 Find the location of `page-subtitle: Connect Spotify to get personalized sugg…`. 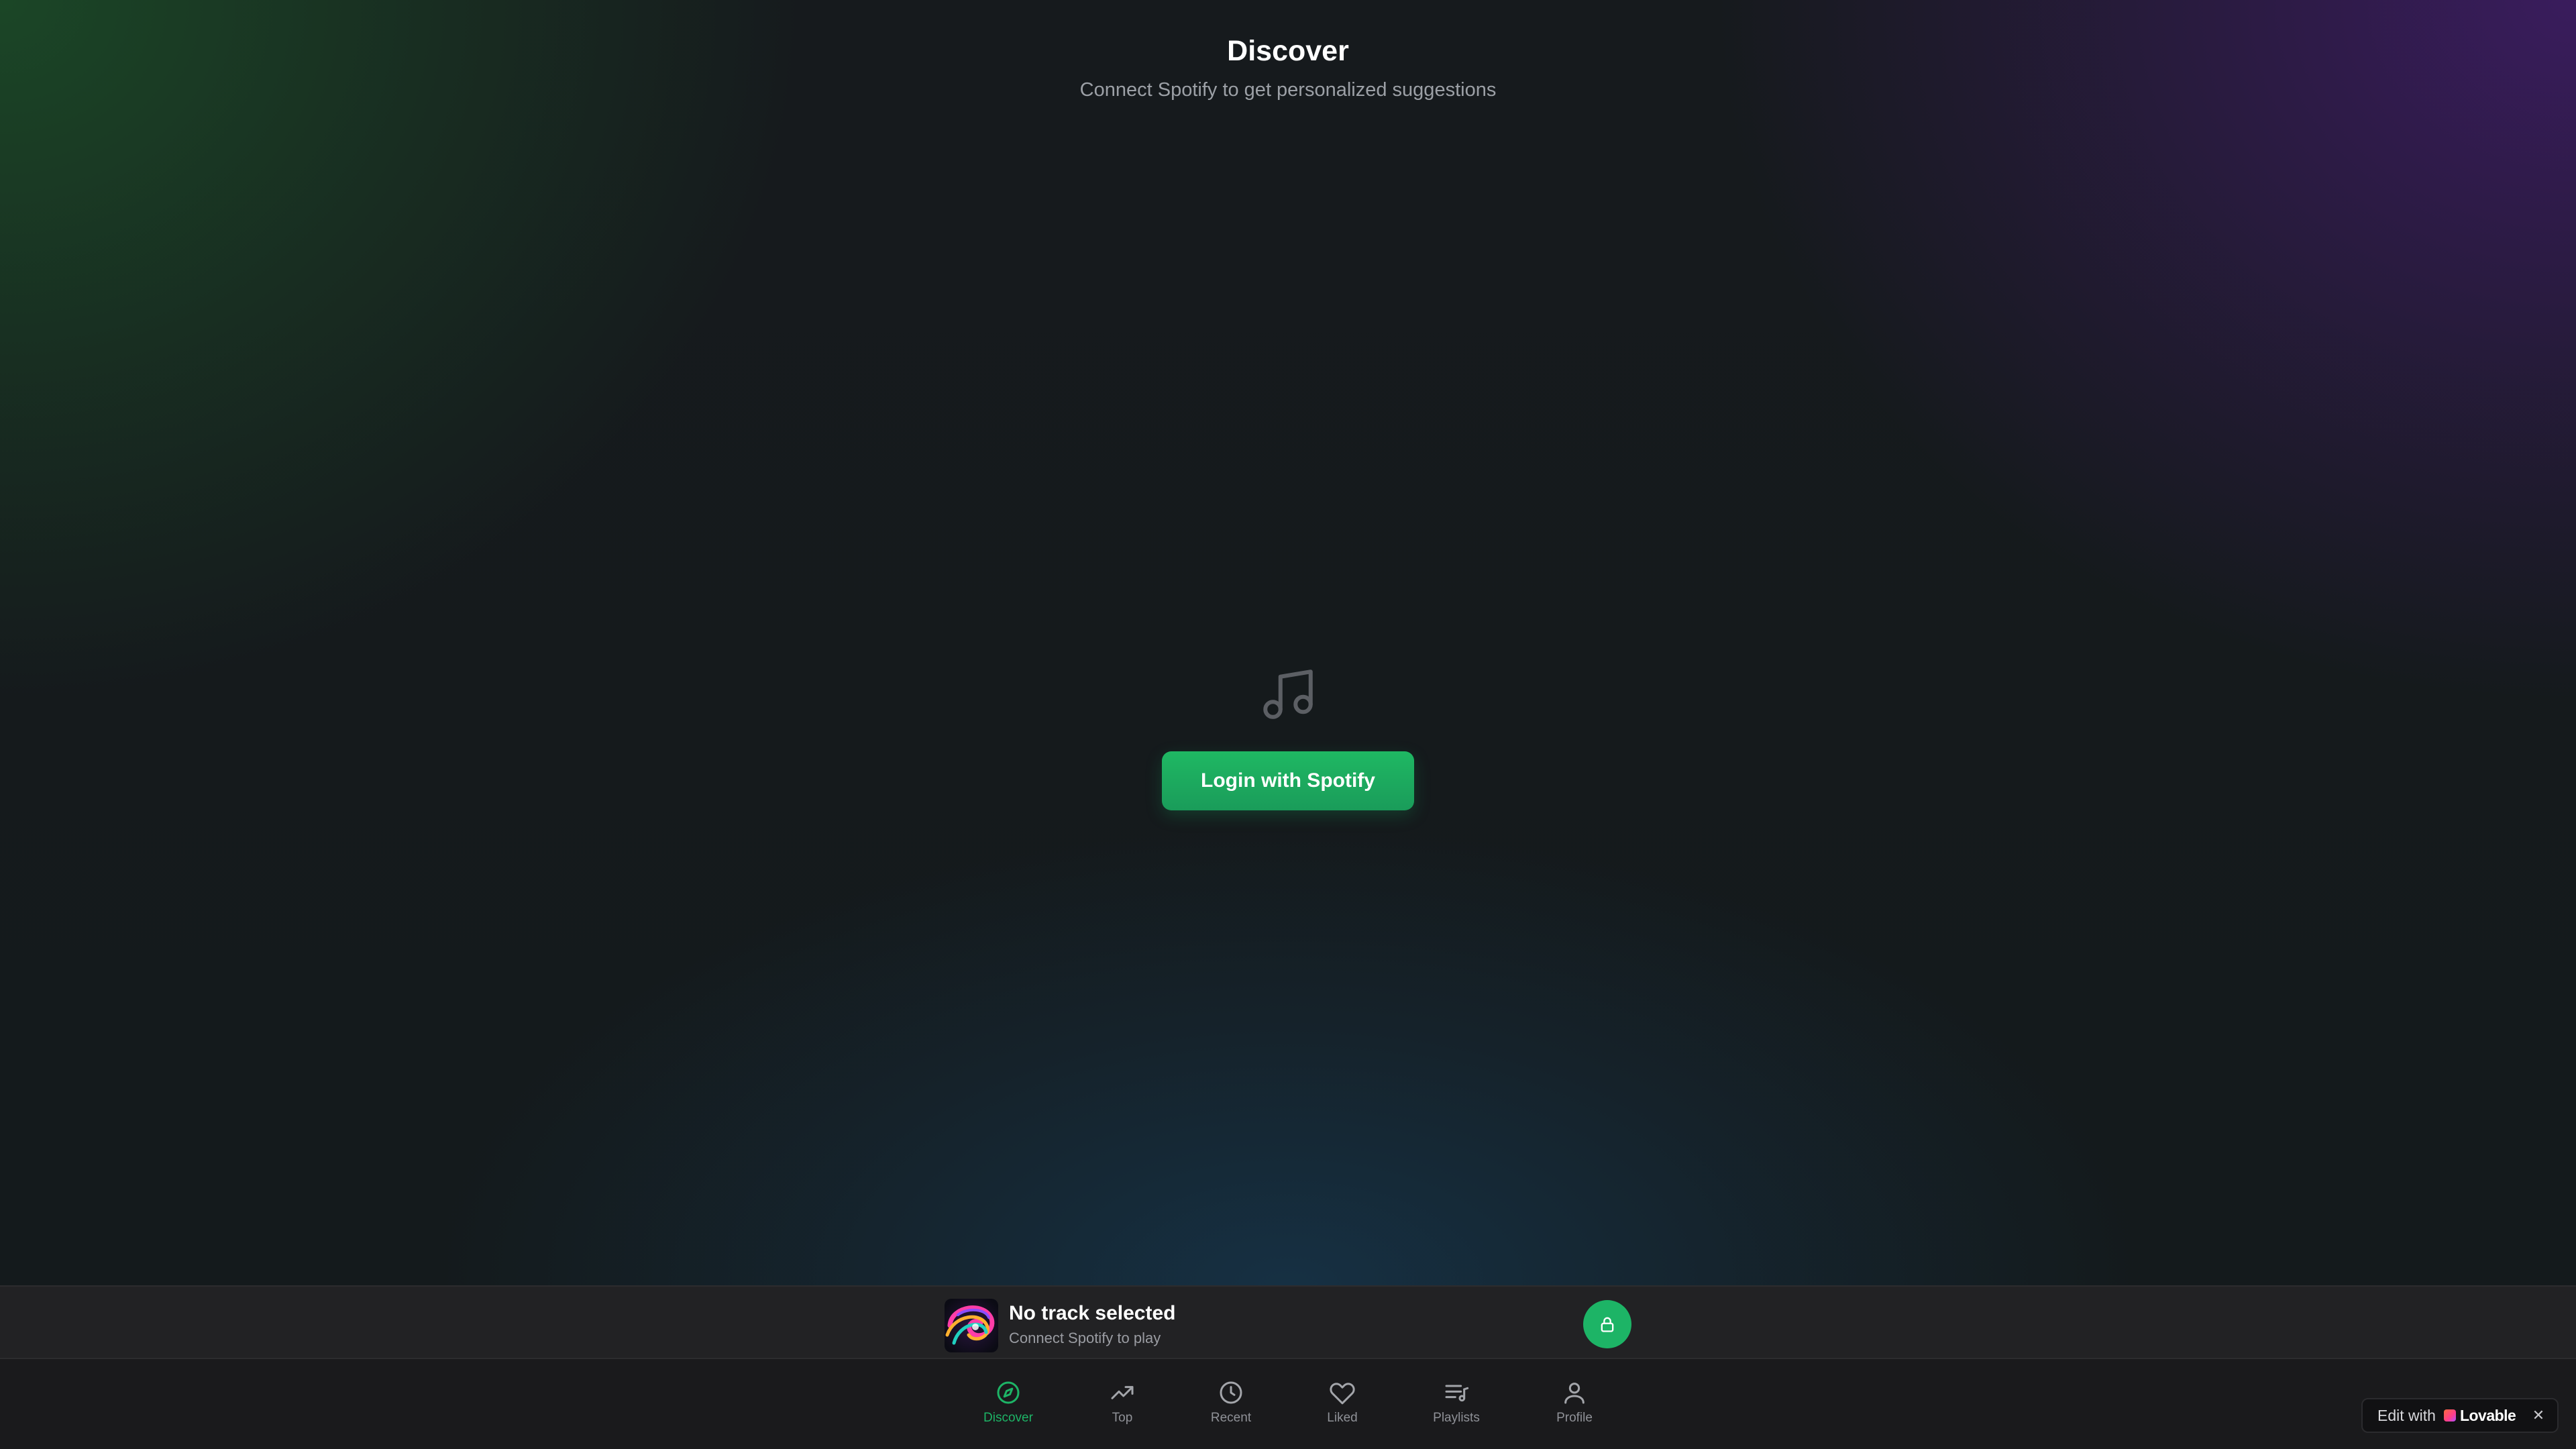

page-subtitle: Connect Spotify to get personalized sugg… is located at coordinates (1288, 90).